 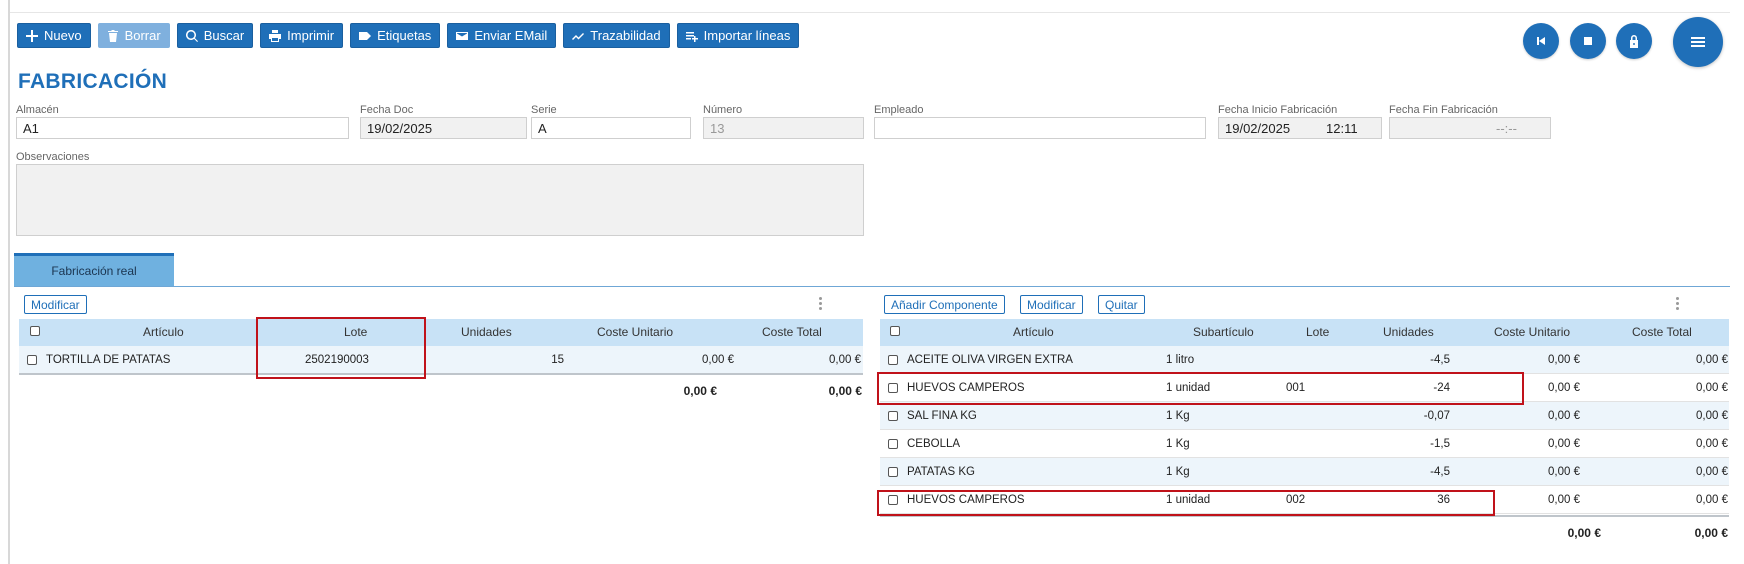 What do you see at coordinates (578, 36) in the screenshot?
I see `trend-icon` at bounding box center [578, 36].